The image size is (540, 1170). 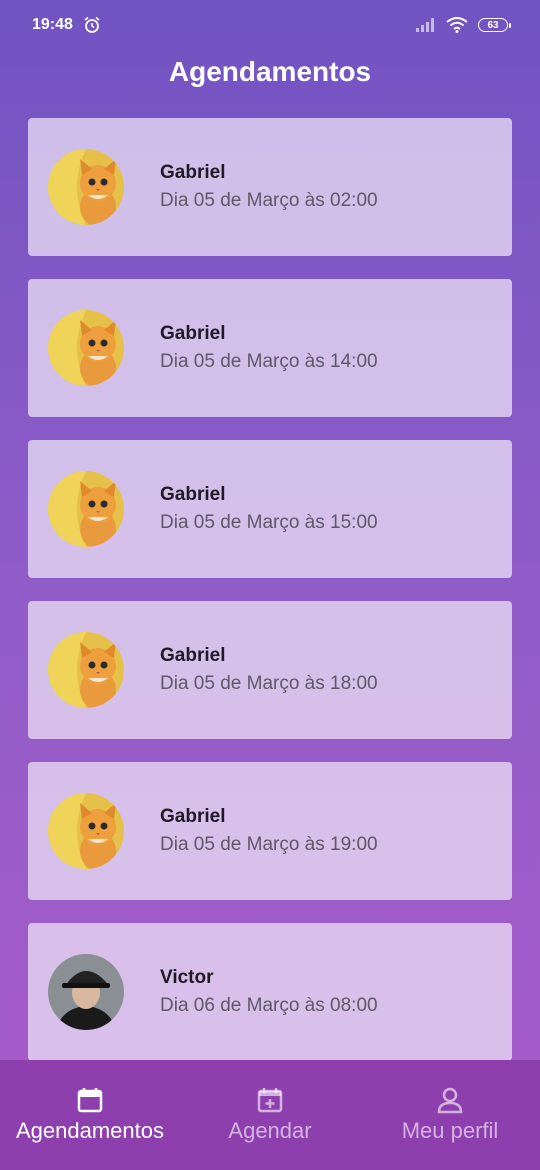 What do you see at coordinates (450, 1115) in the screenshot?
I see `nav-item-meu-perfil: Meu perfil` at bounding box center [450, 1115].